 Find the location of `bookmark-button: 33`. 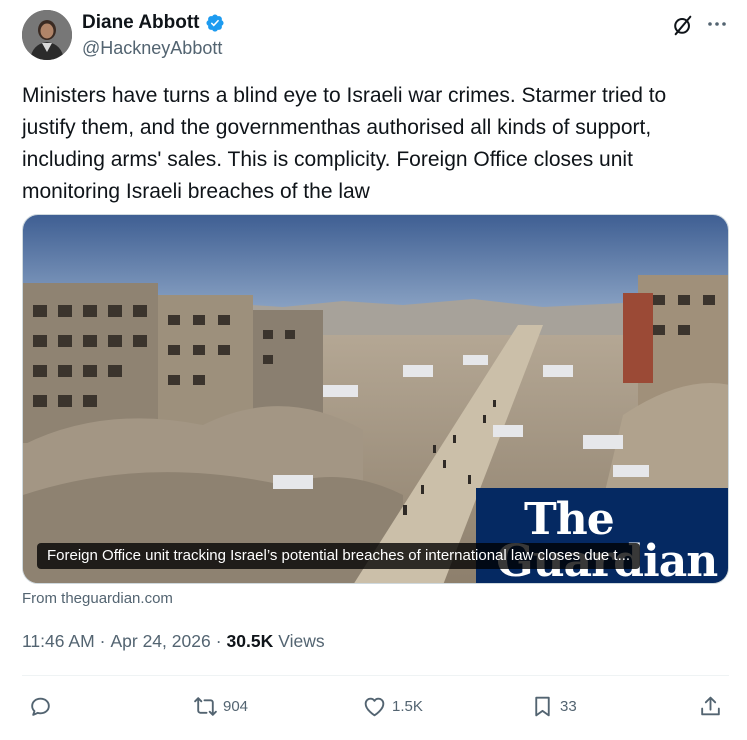

bookmark-button: 33 is located at coordinates (553, 706).